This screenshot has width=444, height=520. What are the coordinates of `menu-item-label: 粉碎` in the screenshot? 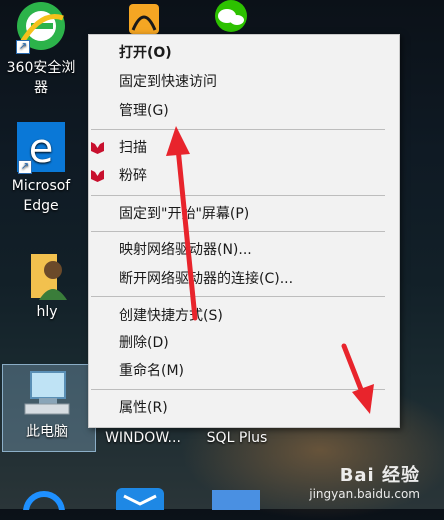 It's located at (133, 176).